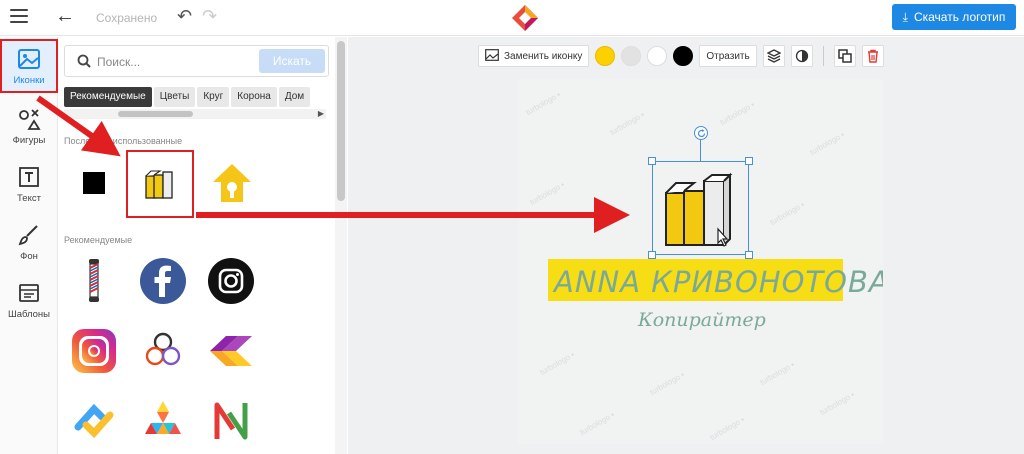 The height and width of the screenshot is (454, 1024). What do you see at coordinates (801, 56) in the screenshot?
I see `contrast-icon` at bounding box center [801, 56].